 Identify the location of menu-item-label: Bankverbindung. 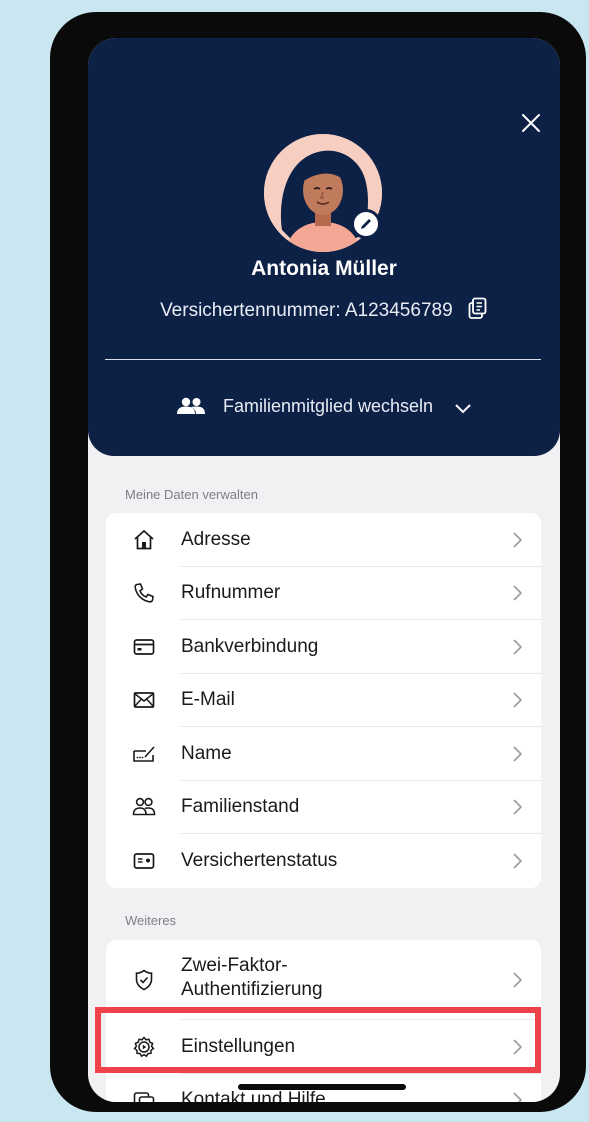
(250, 646).